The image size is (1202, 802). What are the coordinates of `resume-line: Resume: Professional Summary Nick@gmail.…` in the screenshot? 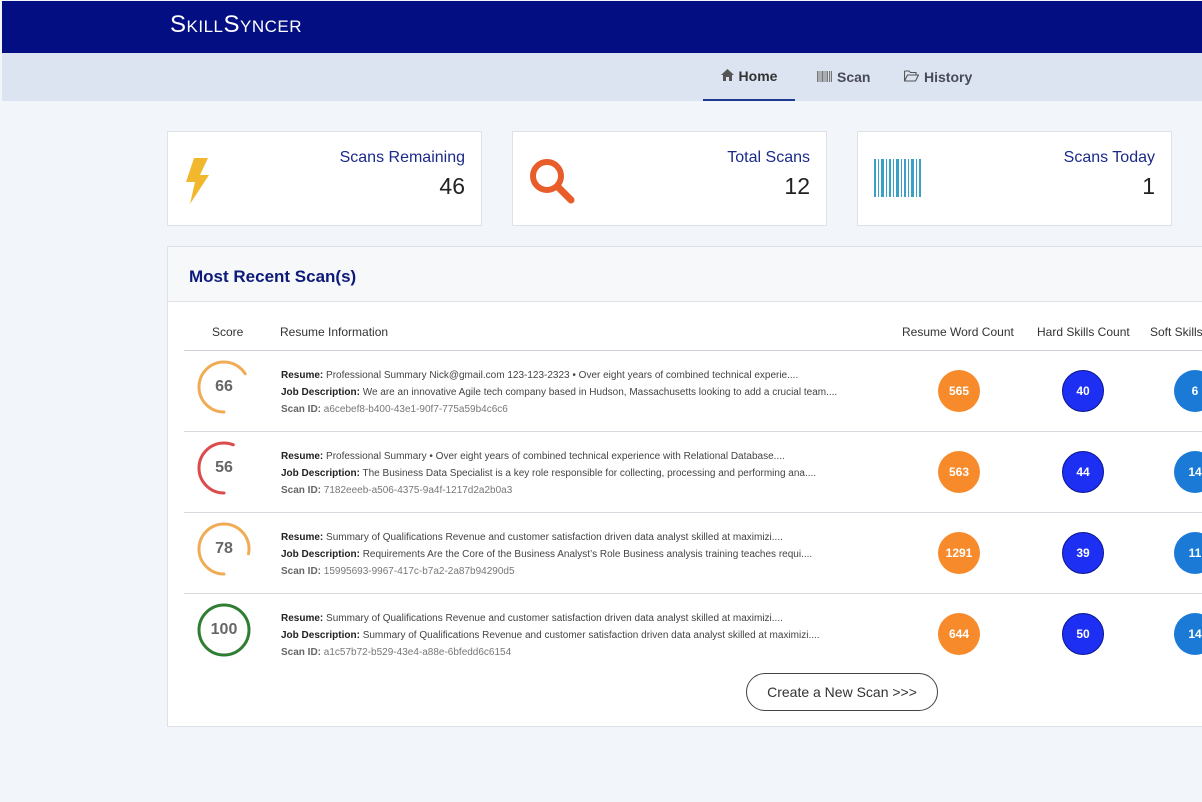 It's located at (540, 375).